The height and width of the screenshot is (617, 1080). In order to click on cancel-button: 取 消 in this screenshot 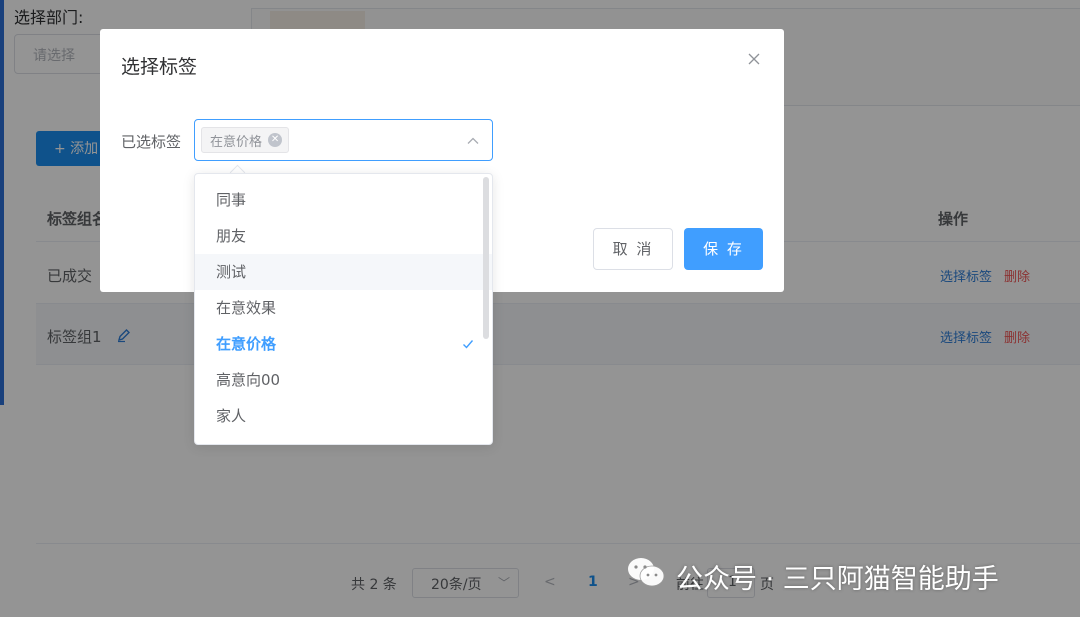, I will do `click(633, 249)`.